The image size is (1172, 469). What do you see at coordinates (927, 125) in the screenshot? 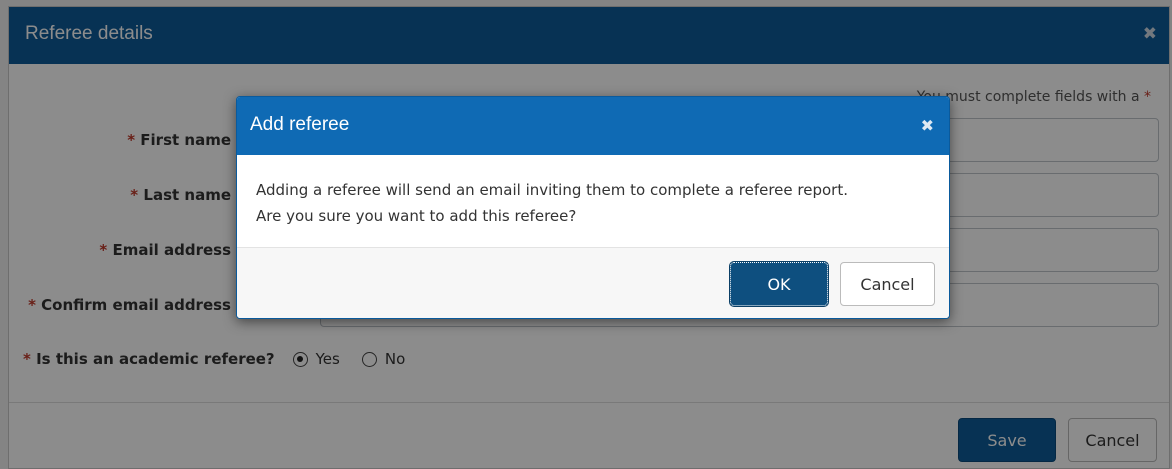
I see `close-icon: ✖` at bounding box center [927, 125].